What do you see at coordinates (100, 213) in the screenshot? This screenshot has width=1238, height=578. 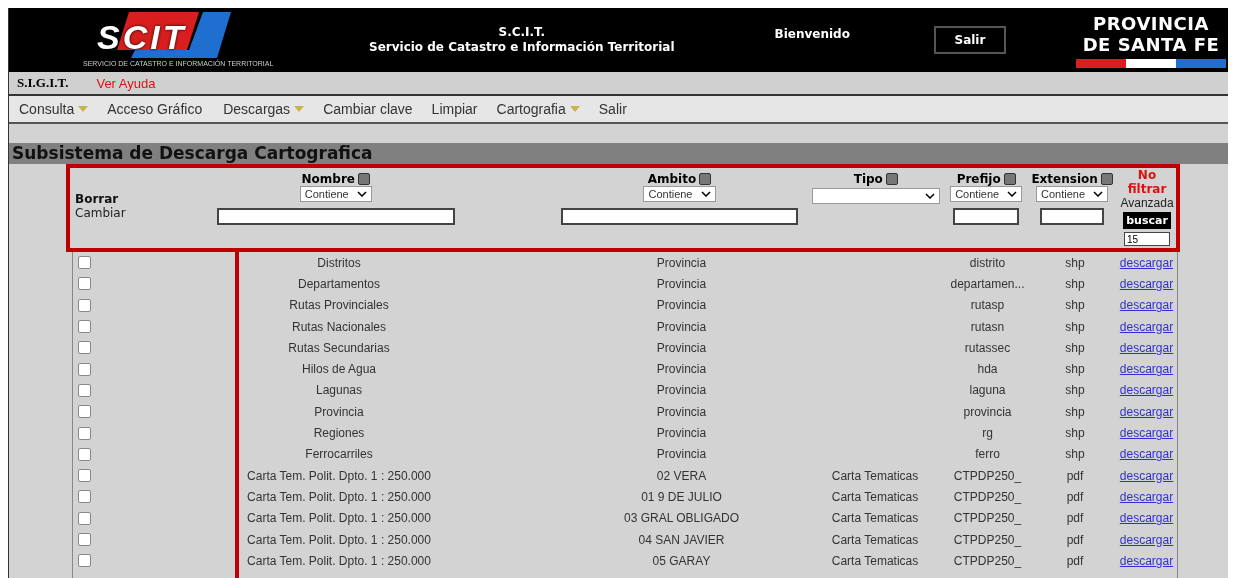 I see `change-link: Cambiar` at bounding box center [100, 213].